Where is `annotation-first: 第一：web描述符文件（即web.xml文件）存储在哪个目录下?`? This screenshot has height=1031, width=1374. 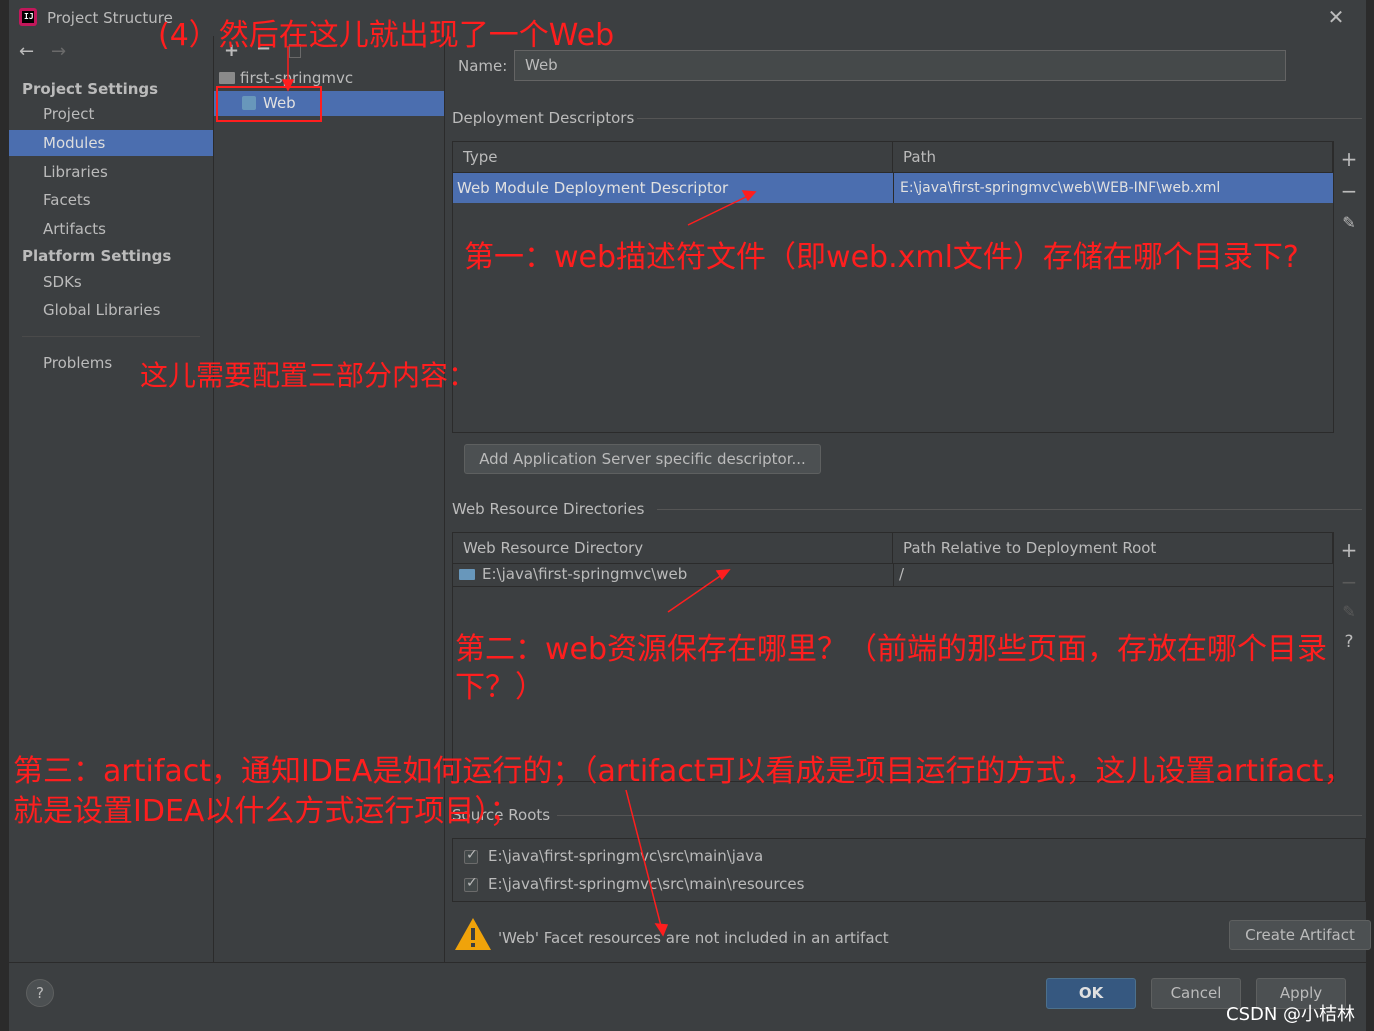 annotation-first: 第一：web描述符文件（即web.xml文件）存储在哪个目录下? is located at coordinates (881, 257).